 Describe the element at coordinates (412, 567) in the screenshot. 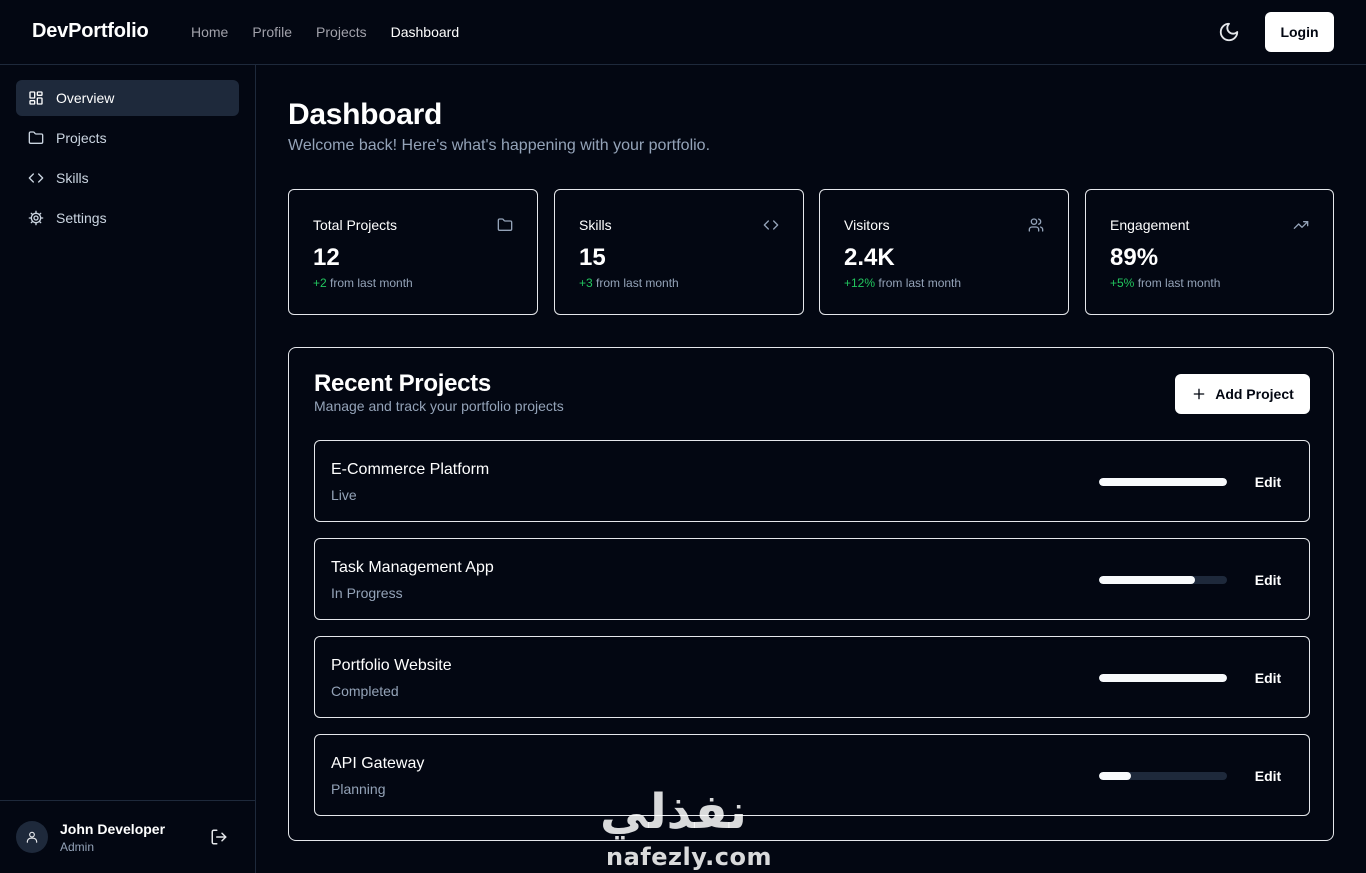

I see `project-name: Task Management App` at that location.